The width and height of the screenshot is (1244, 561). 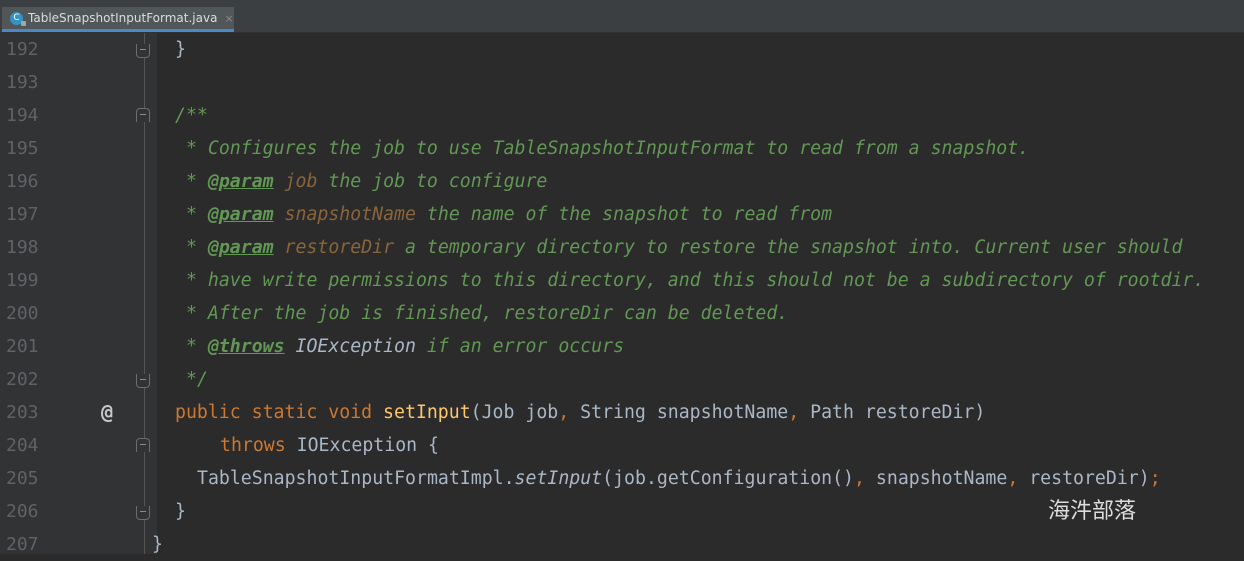 What do you see at coordinates (622, 20) in the screenshot?
I see `editor-tab-bar: C TableSnapshotInputFormat.java ×` at bounding box center [622, 20].